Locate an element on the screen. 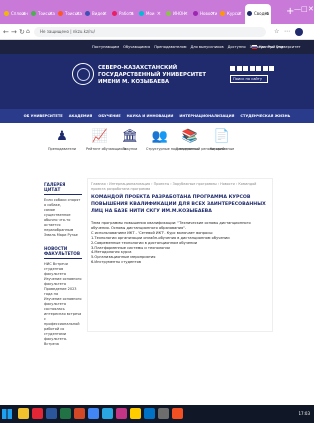 The width and height of the screenshot is (320, 423). browser-tab: Сводка × is located at coordinates (258, 14).